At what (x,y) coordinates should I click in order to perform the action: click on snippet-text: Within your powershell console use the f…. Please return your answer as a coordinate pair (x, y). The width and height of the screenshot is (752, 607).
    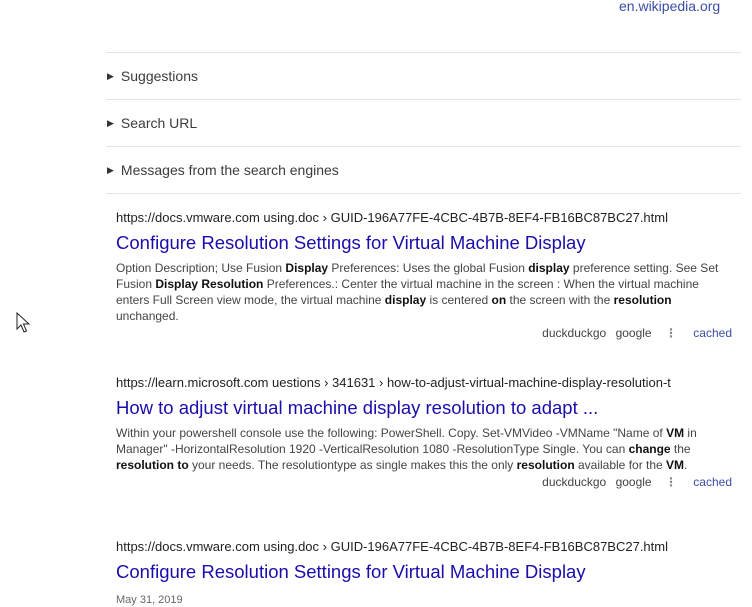
    Looking at the image, I should click on (391, 433).